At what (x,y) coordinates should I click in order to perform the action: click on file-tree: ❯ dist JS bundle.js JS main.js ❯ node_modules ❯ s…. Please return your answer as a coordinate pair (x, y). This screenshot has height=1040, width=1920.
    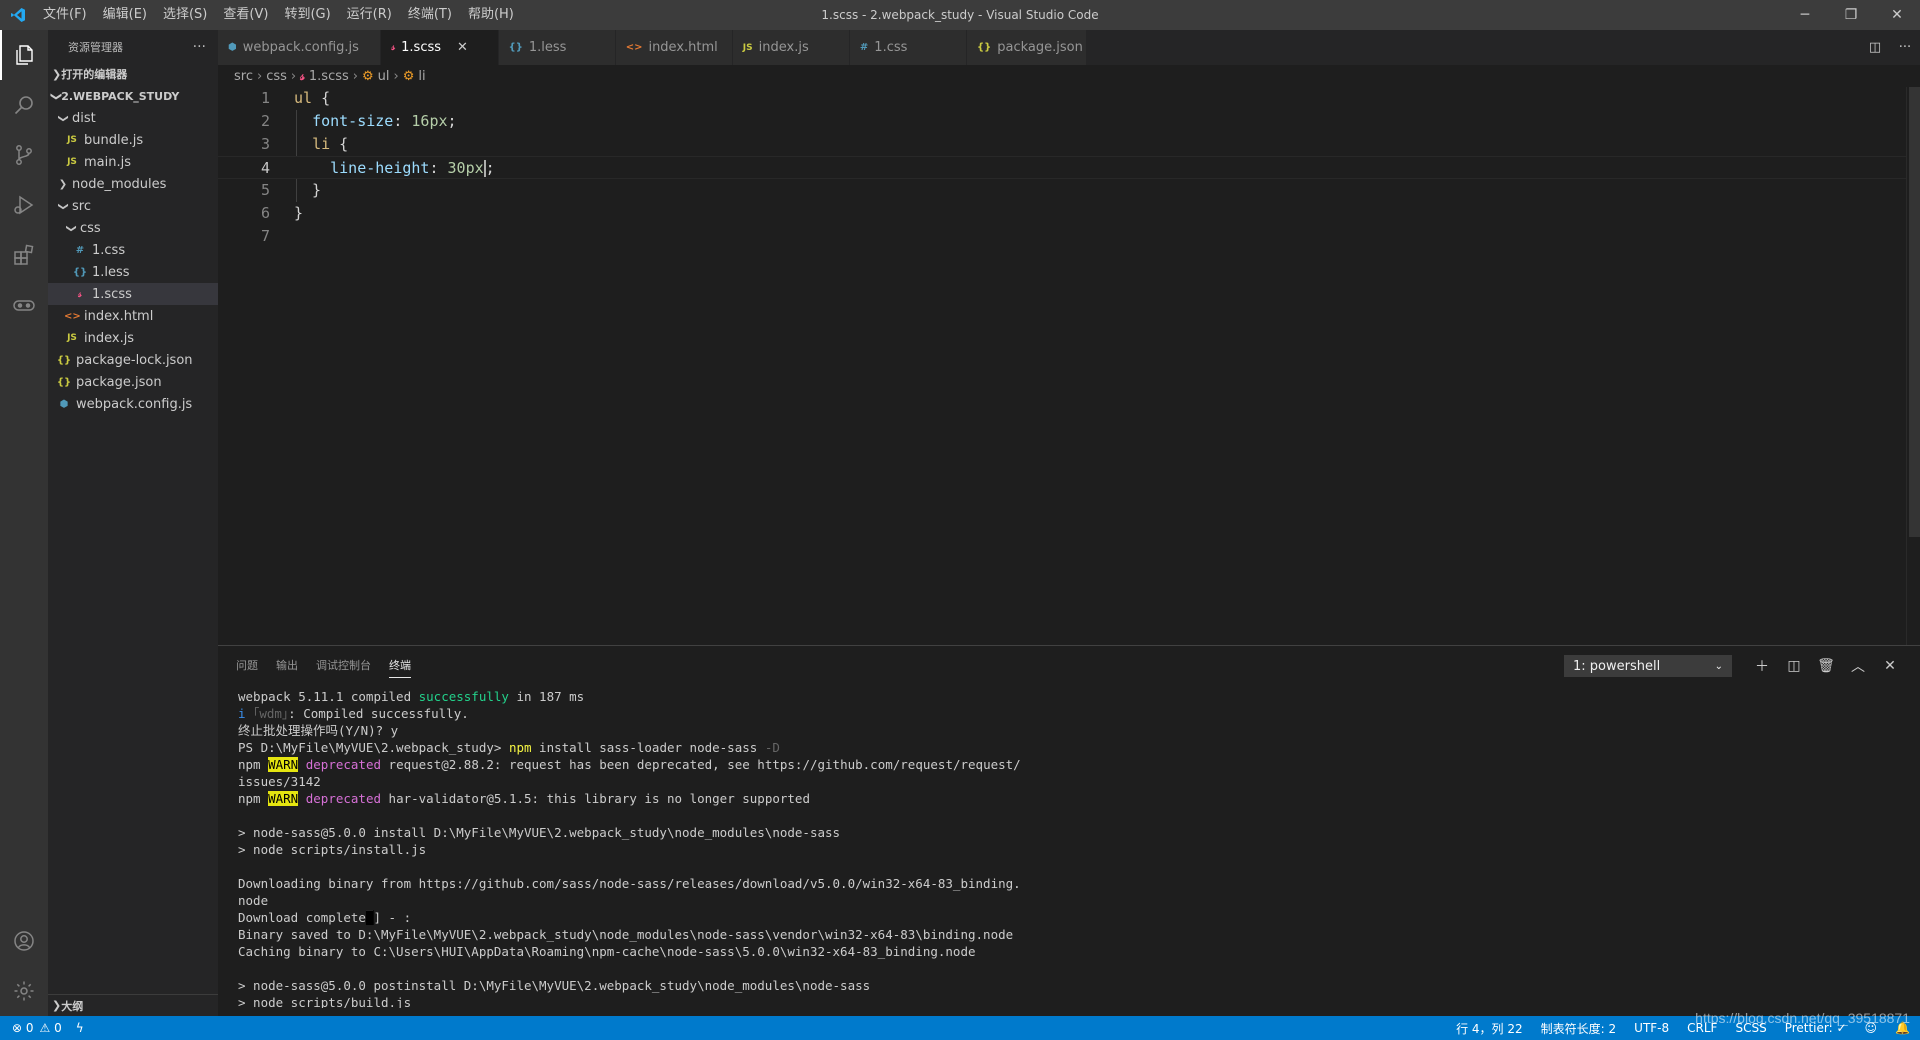
    Looking at the image, I should click on (133, 261).